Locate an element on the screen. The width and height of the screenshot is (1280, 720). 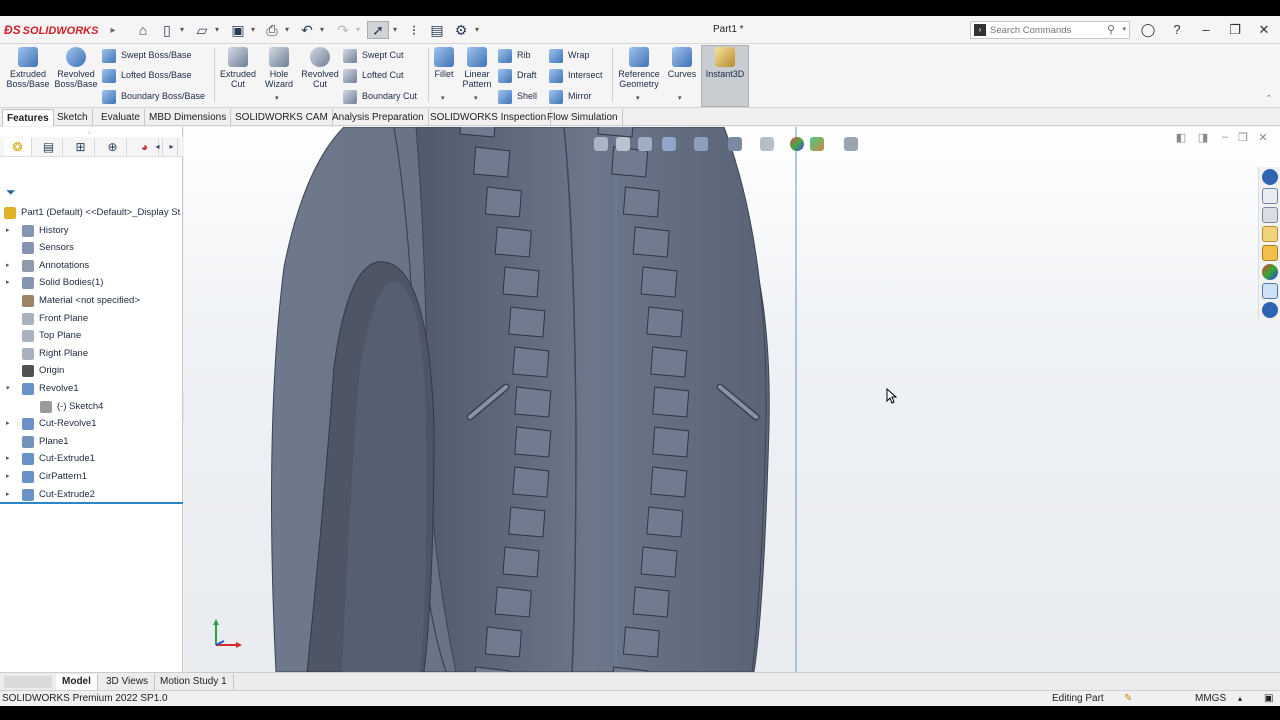
file-explorer-icon is located at coordinates (1270, 234).